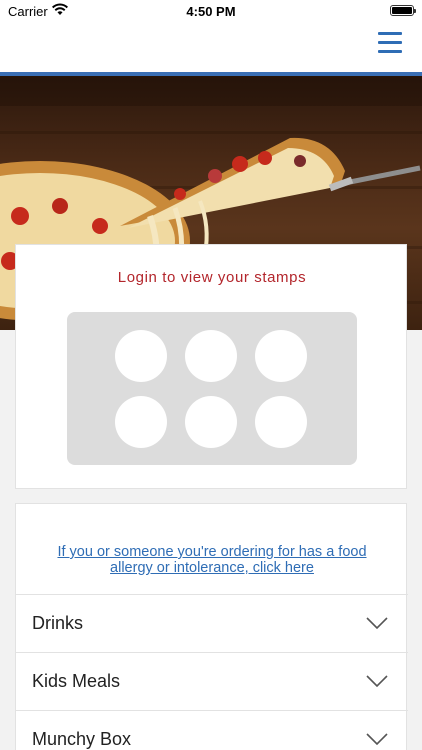 Image resolution: width=422 pixels, height=750 pixels. Describe the element at coordinates (58, 623) in the screenshot. I see `menu-item-label: Drinks` at that location.